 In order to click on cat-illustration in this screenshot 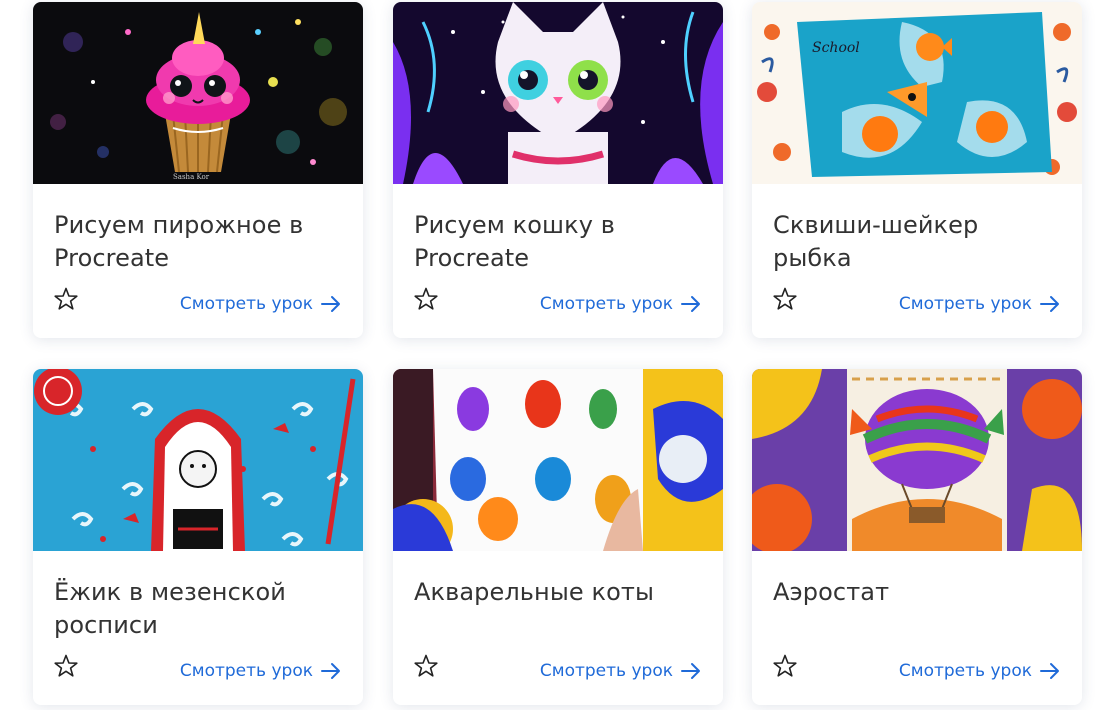, I will do `click(558, 93)`.